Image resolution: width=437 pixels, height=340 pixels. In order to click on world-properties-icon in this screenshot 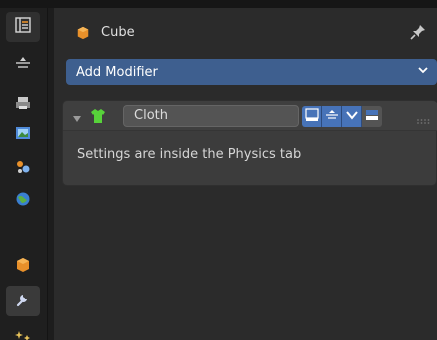, I will do `click(23, 201)`.